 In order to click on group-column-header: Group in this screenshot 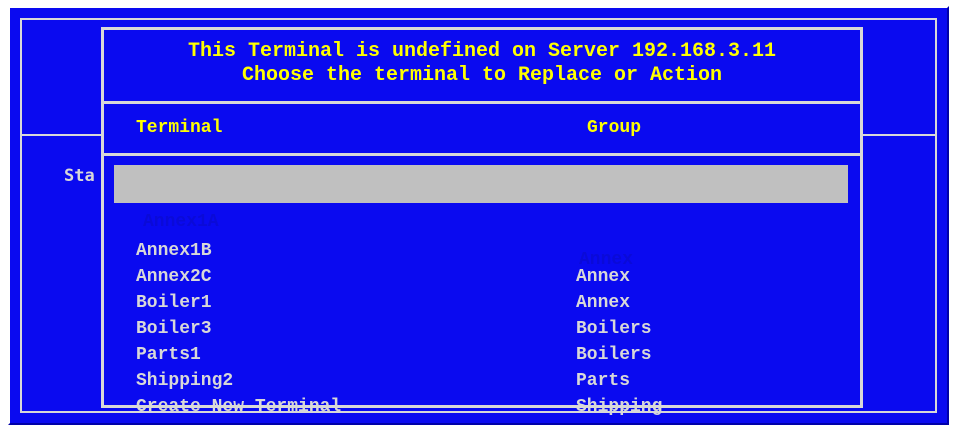, I will do `click(614, 128)`.